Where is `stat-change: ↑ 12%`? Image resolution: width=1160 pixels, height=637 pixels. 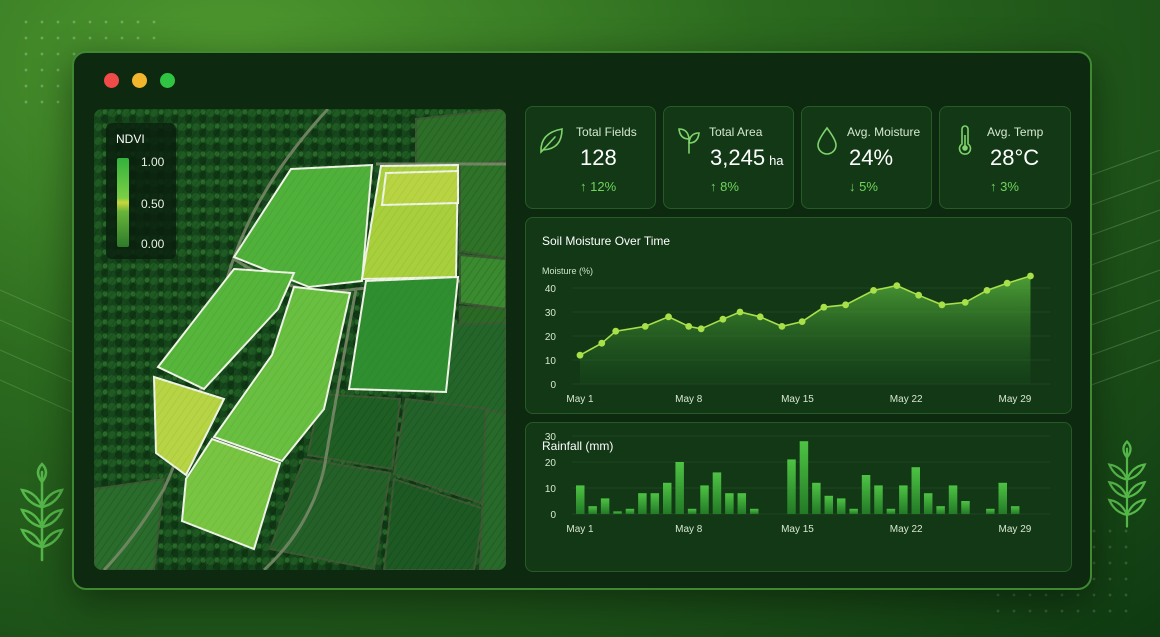 stat-change: ↑ 12% is located at coordinates (598, 186).